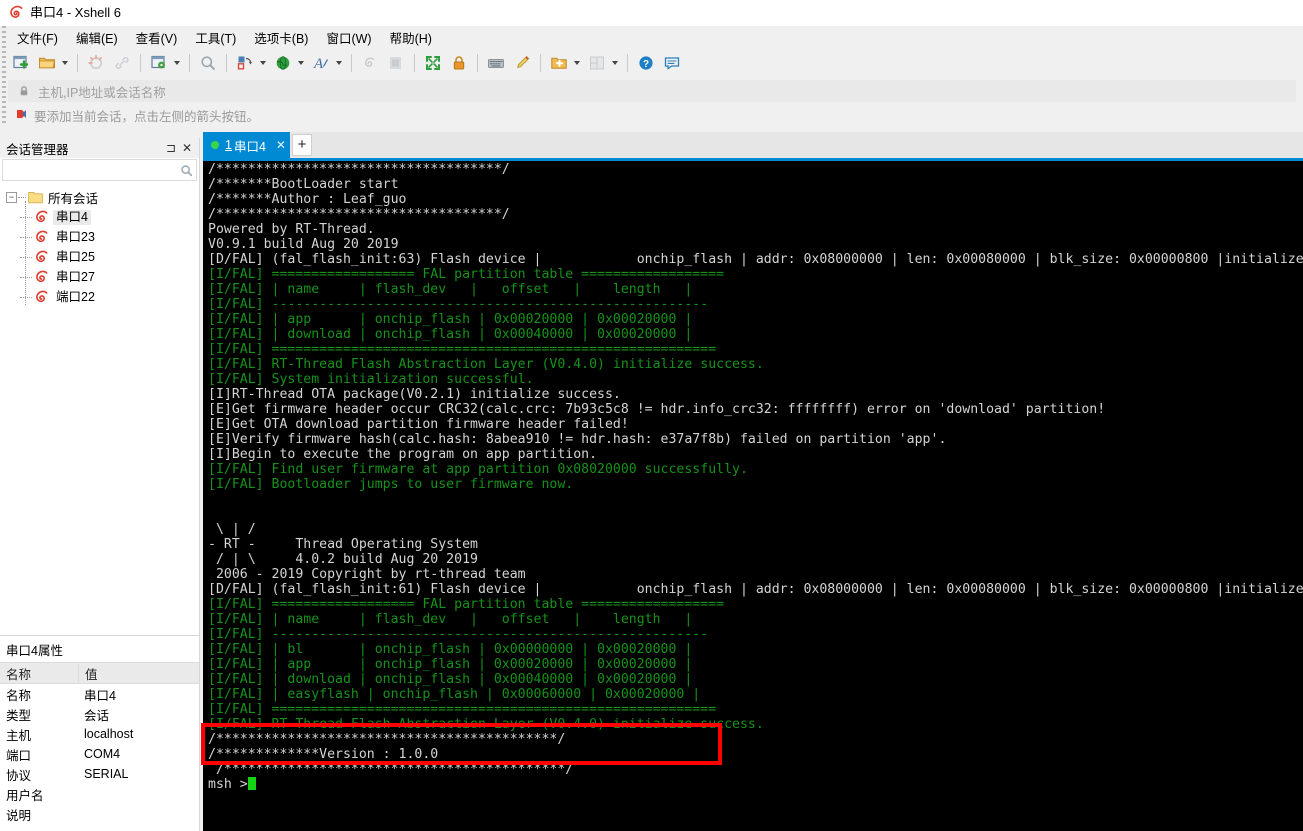 This screenshot has width=1303, height=831. What do you see at coordinates (159, 63) in the screenshot?
I see `session-properties-icon` at bounding box center [159, 63].